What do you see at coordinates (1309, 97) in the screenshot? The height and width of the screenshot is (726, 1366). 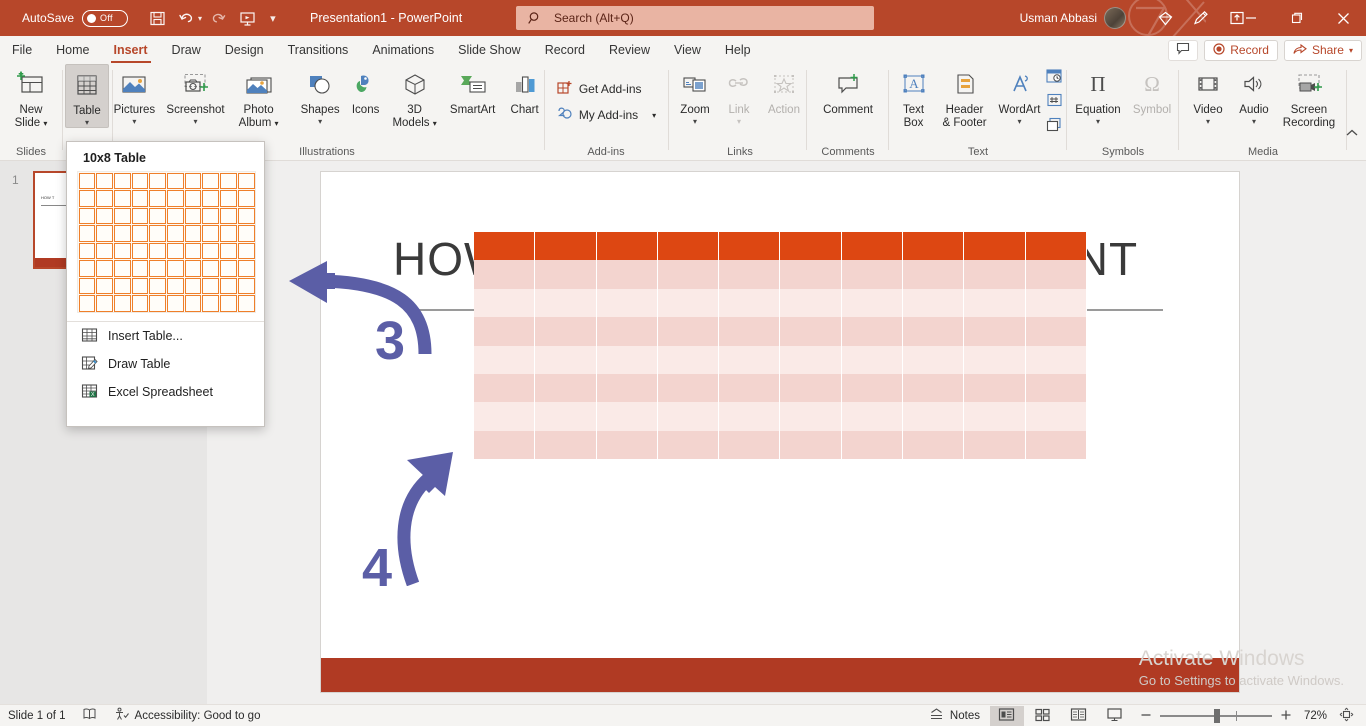 I see `screen-recording-button: Screen Recording` at bounding box center [1309, 97].